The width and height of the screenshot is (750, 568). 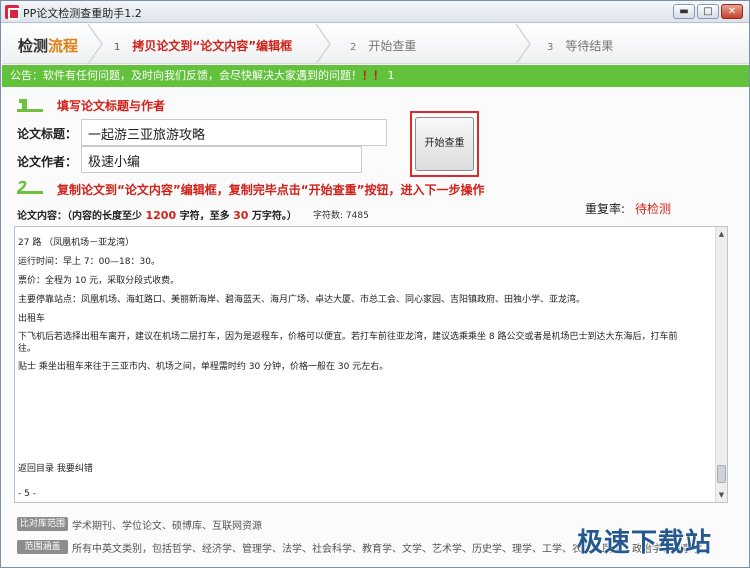 I want to click on author-field-label: 论文作者：, so click(x=47, y=162).